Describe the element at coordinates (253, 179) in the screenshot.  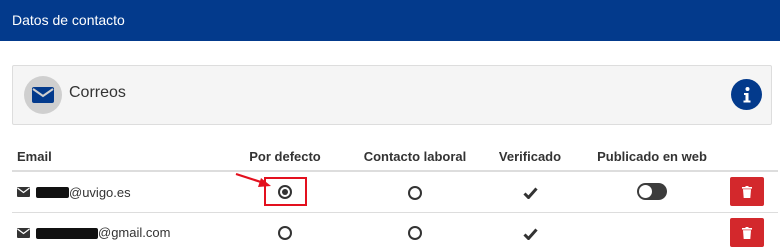
I see `annotation-arrow-icon` at that location.